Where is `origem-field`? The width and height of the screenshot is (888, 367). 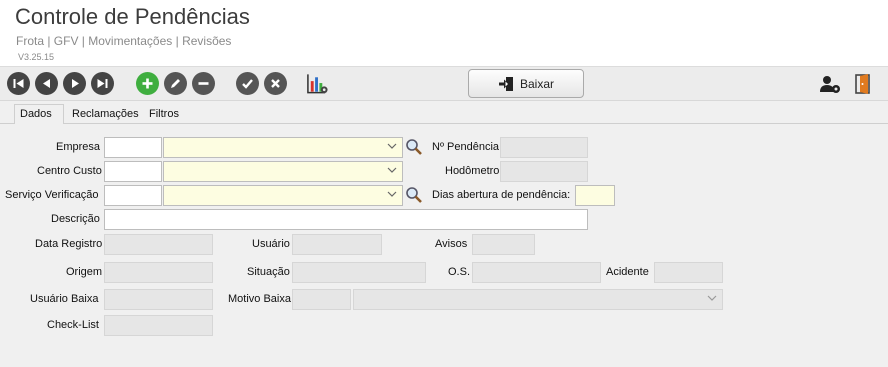 origem-field is located at coordinates (158, 272).